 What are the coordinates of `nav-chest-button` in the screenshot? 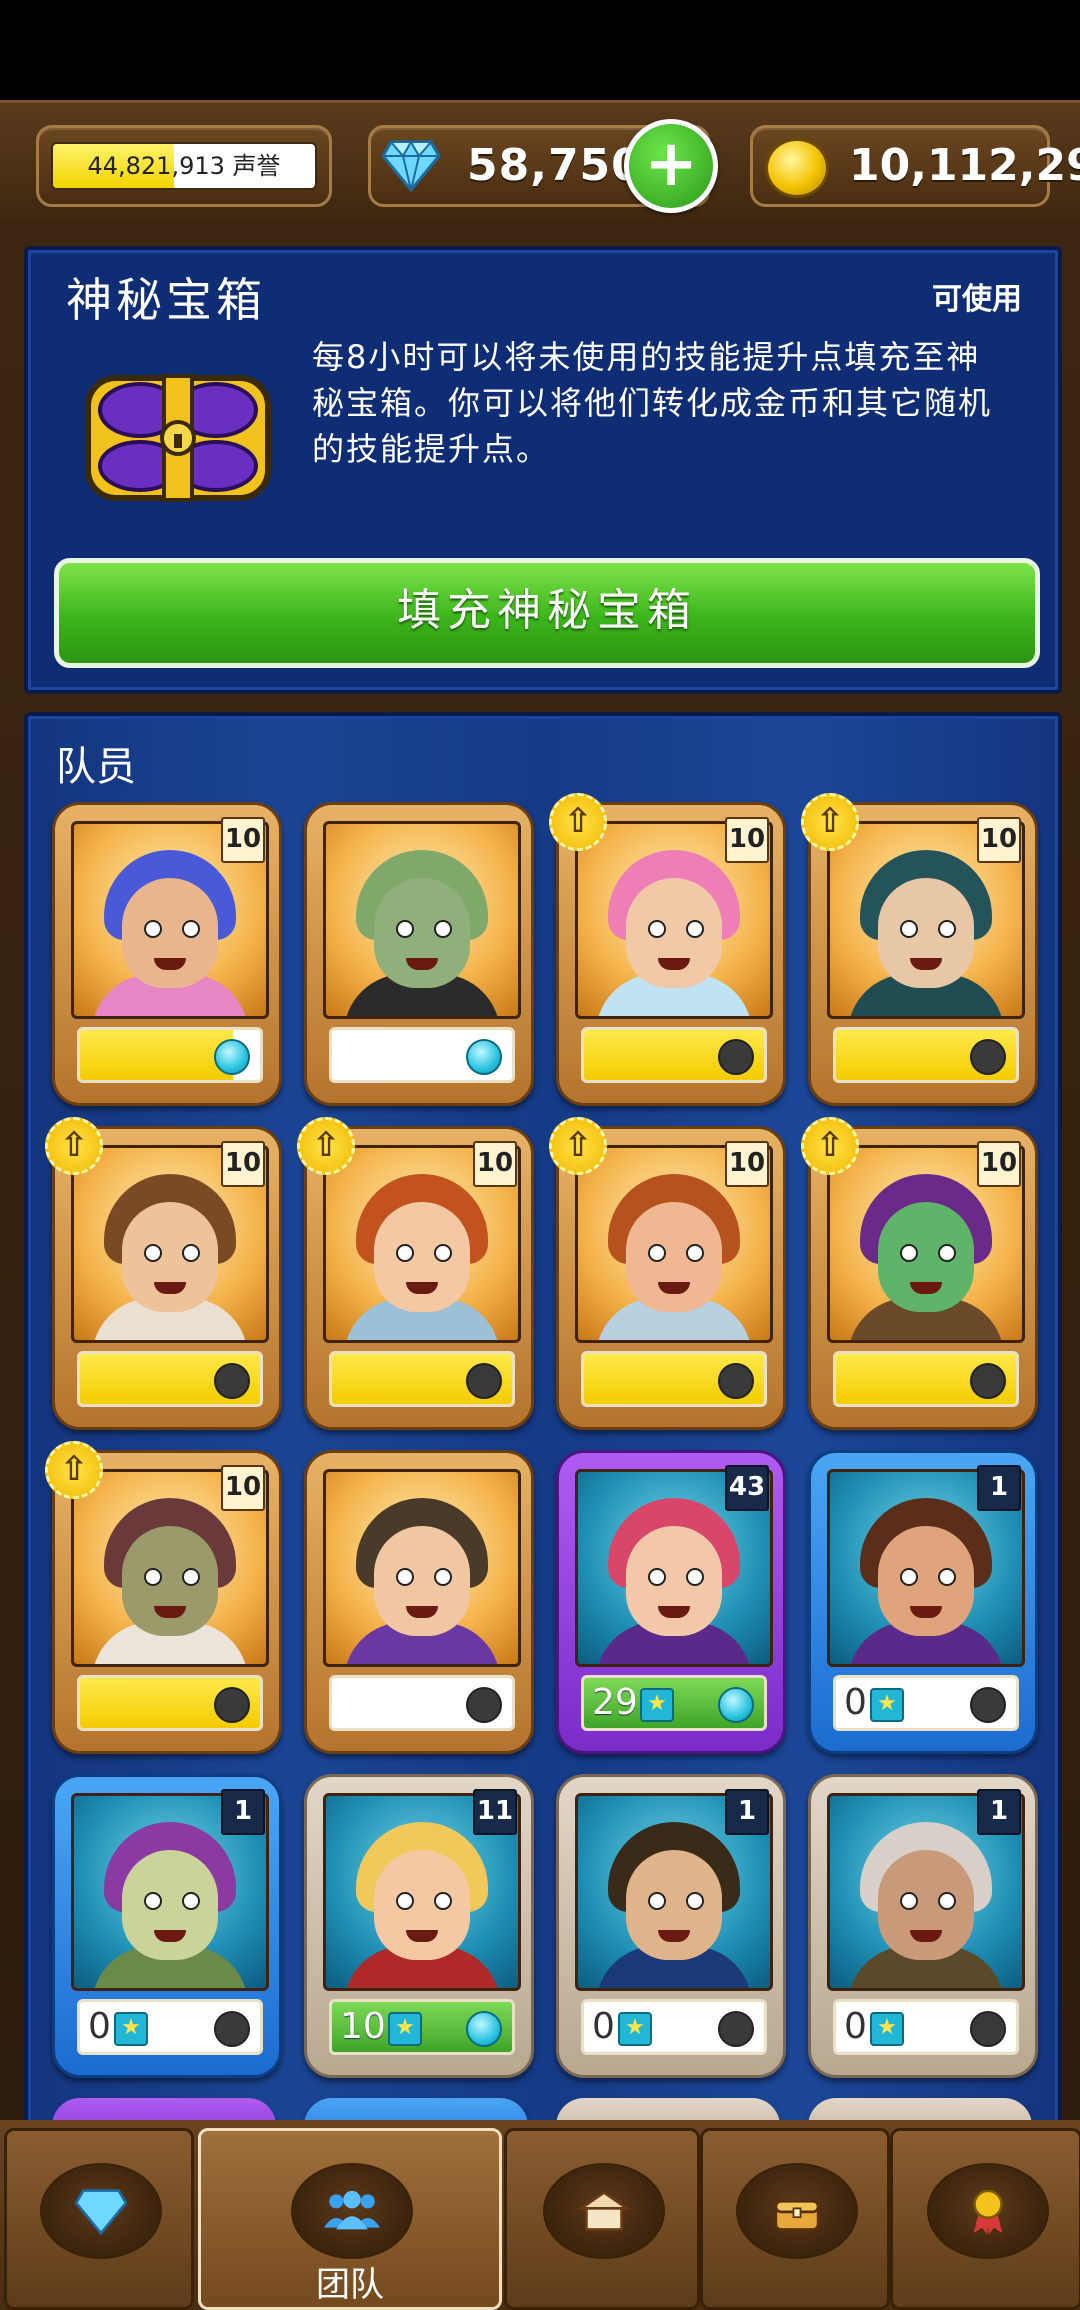 It's located at (795, 2219).